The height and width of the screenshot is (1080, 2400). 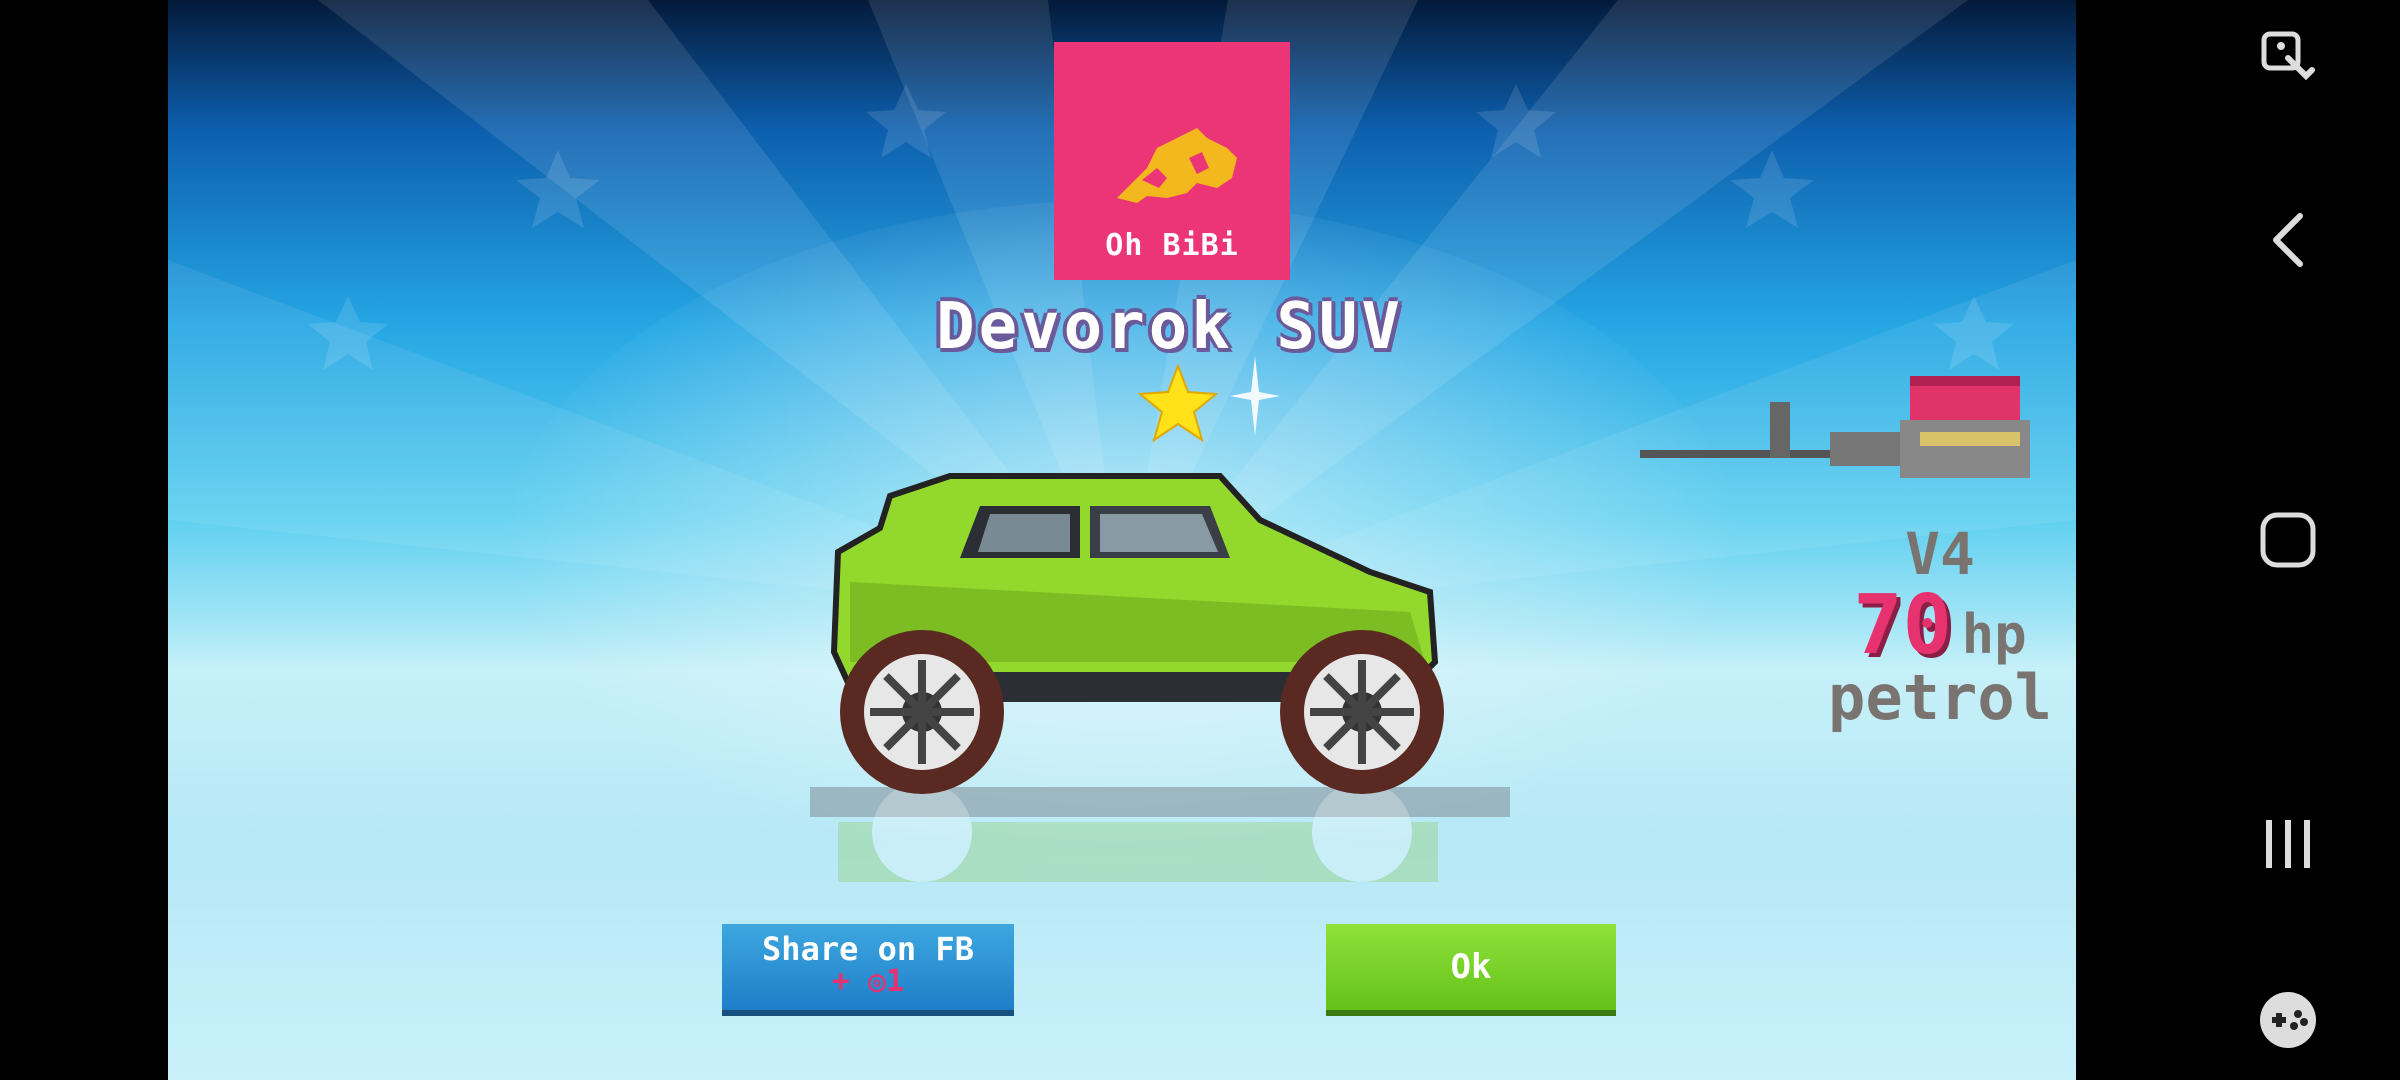 I want to click on car-name: Devorok SUV, so click(x=1170, y=327).